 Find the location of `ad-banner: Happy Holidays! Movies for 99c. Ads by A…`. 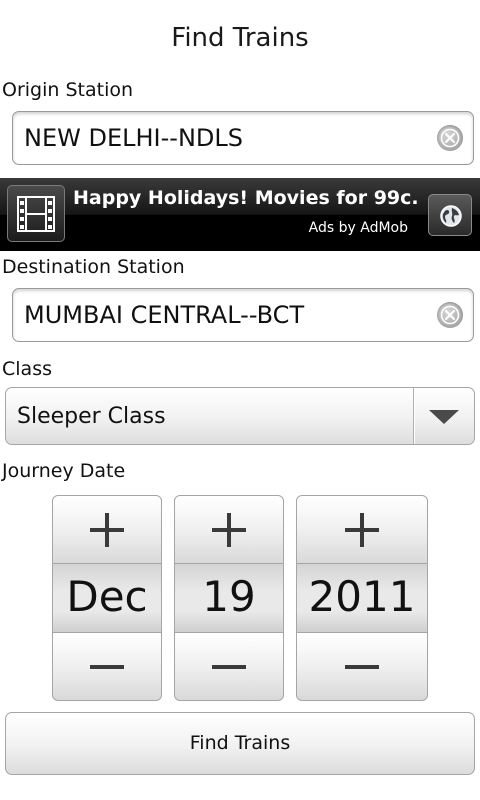

ad-banner: Happy Holidays! Movies for 99c. Ads by A… is located at coordinates (240, 214).